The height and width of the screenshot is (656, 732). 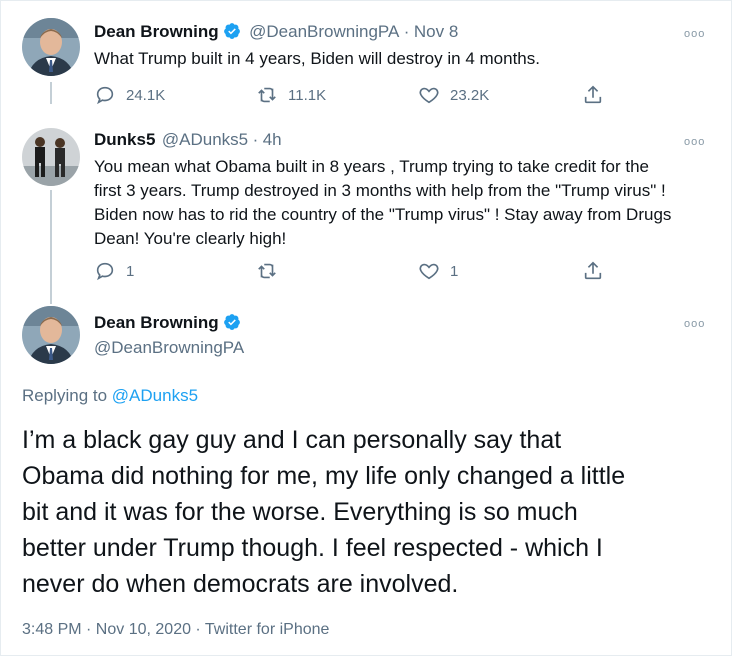 What do you see at coordinates (454, 271) in the screenshot?
I see `like-count: 1` at bounding box center [454, 271].